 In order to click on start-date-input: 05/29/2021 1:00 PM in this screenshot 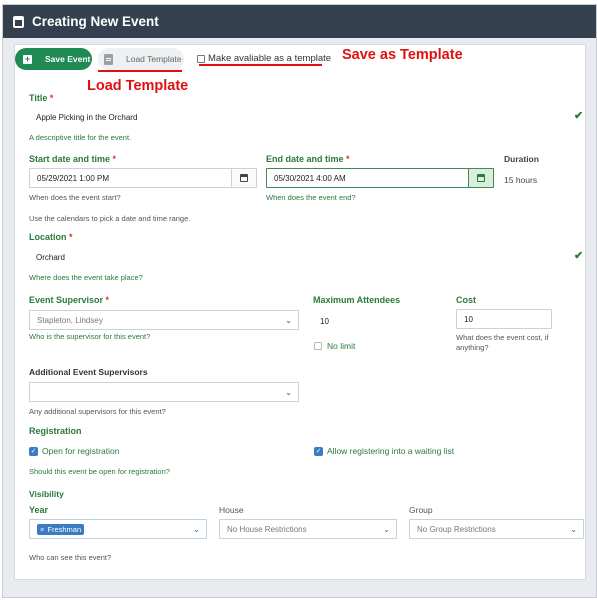, I will do `click(143, 178)`.